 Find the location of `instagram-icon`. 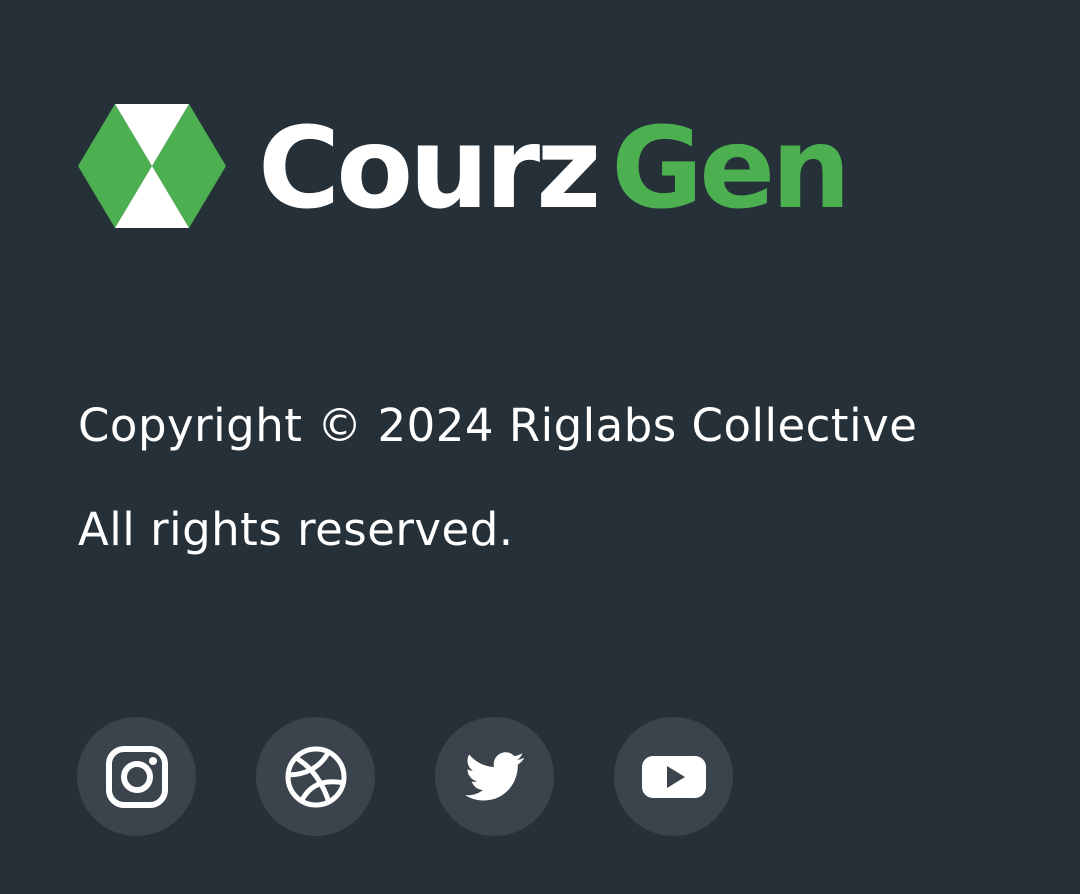

instagram-icon is located at coordinates (136, 776).